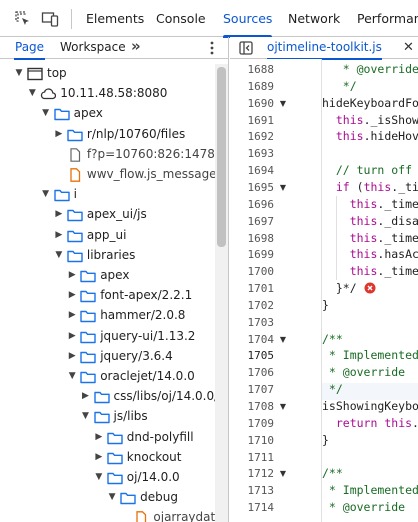 The image size is (418, 522). Describe the element at coordinates (107, 74) in the screenshot. I see `tree-item: ▼ top` at that location.